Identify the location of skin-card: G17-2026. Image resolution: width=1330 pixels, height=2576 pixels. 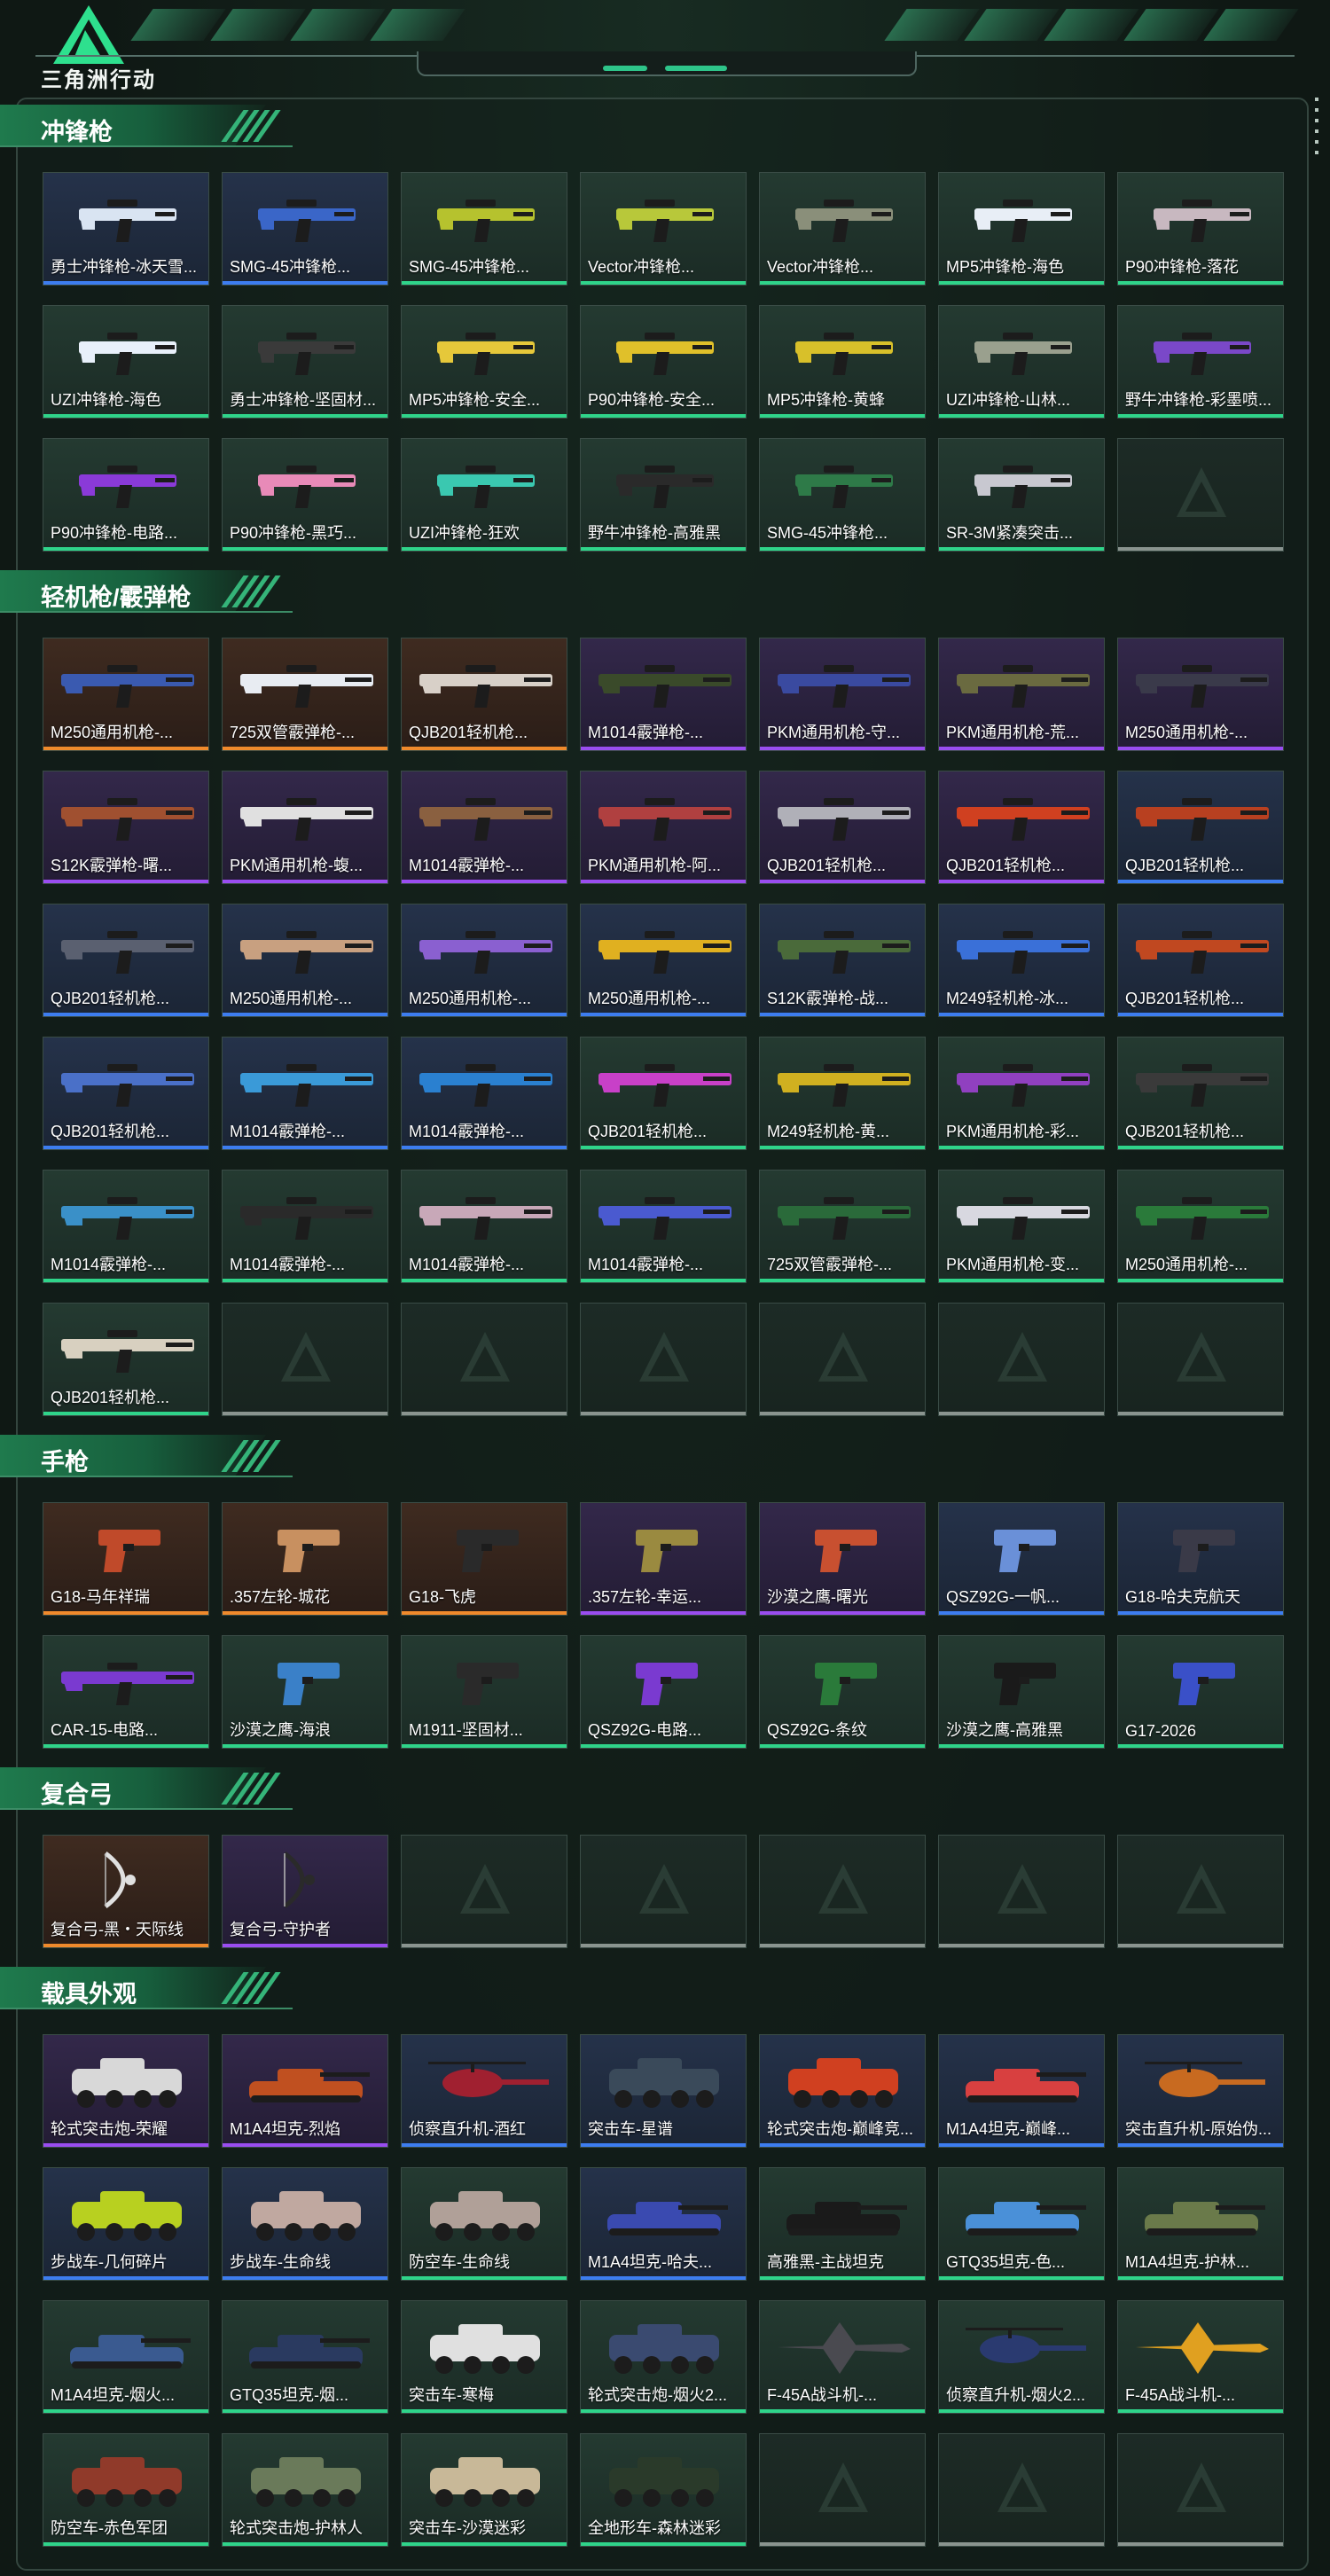
(1201, 1692).